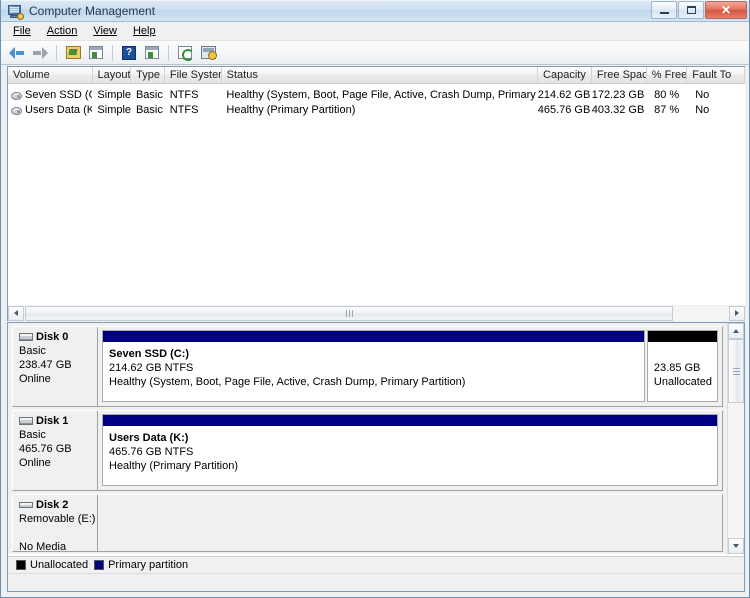 Image resolution: width=750 pixels, height=598 pixels. What do you see at coordinates (55, 366) in the screenshot?
I see `disk-info-disk-0: Disk 0 Basic 238.47 GB Online` at bounding box center [55, 366].